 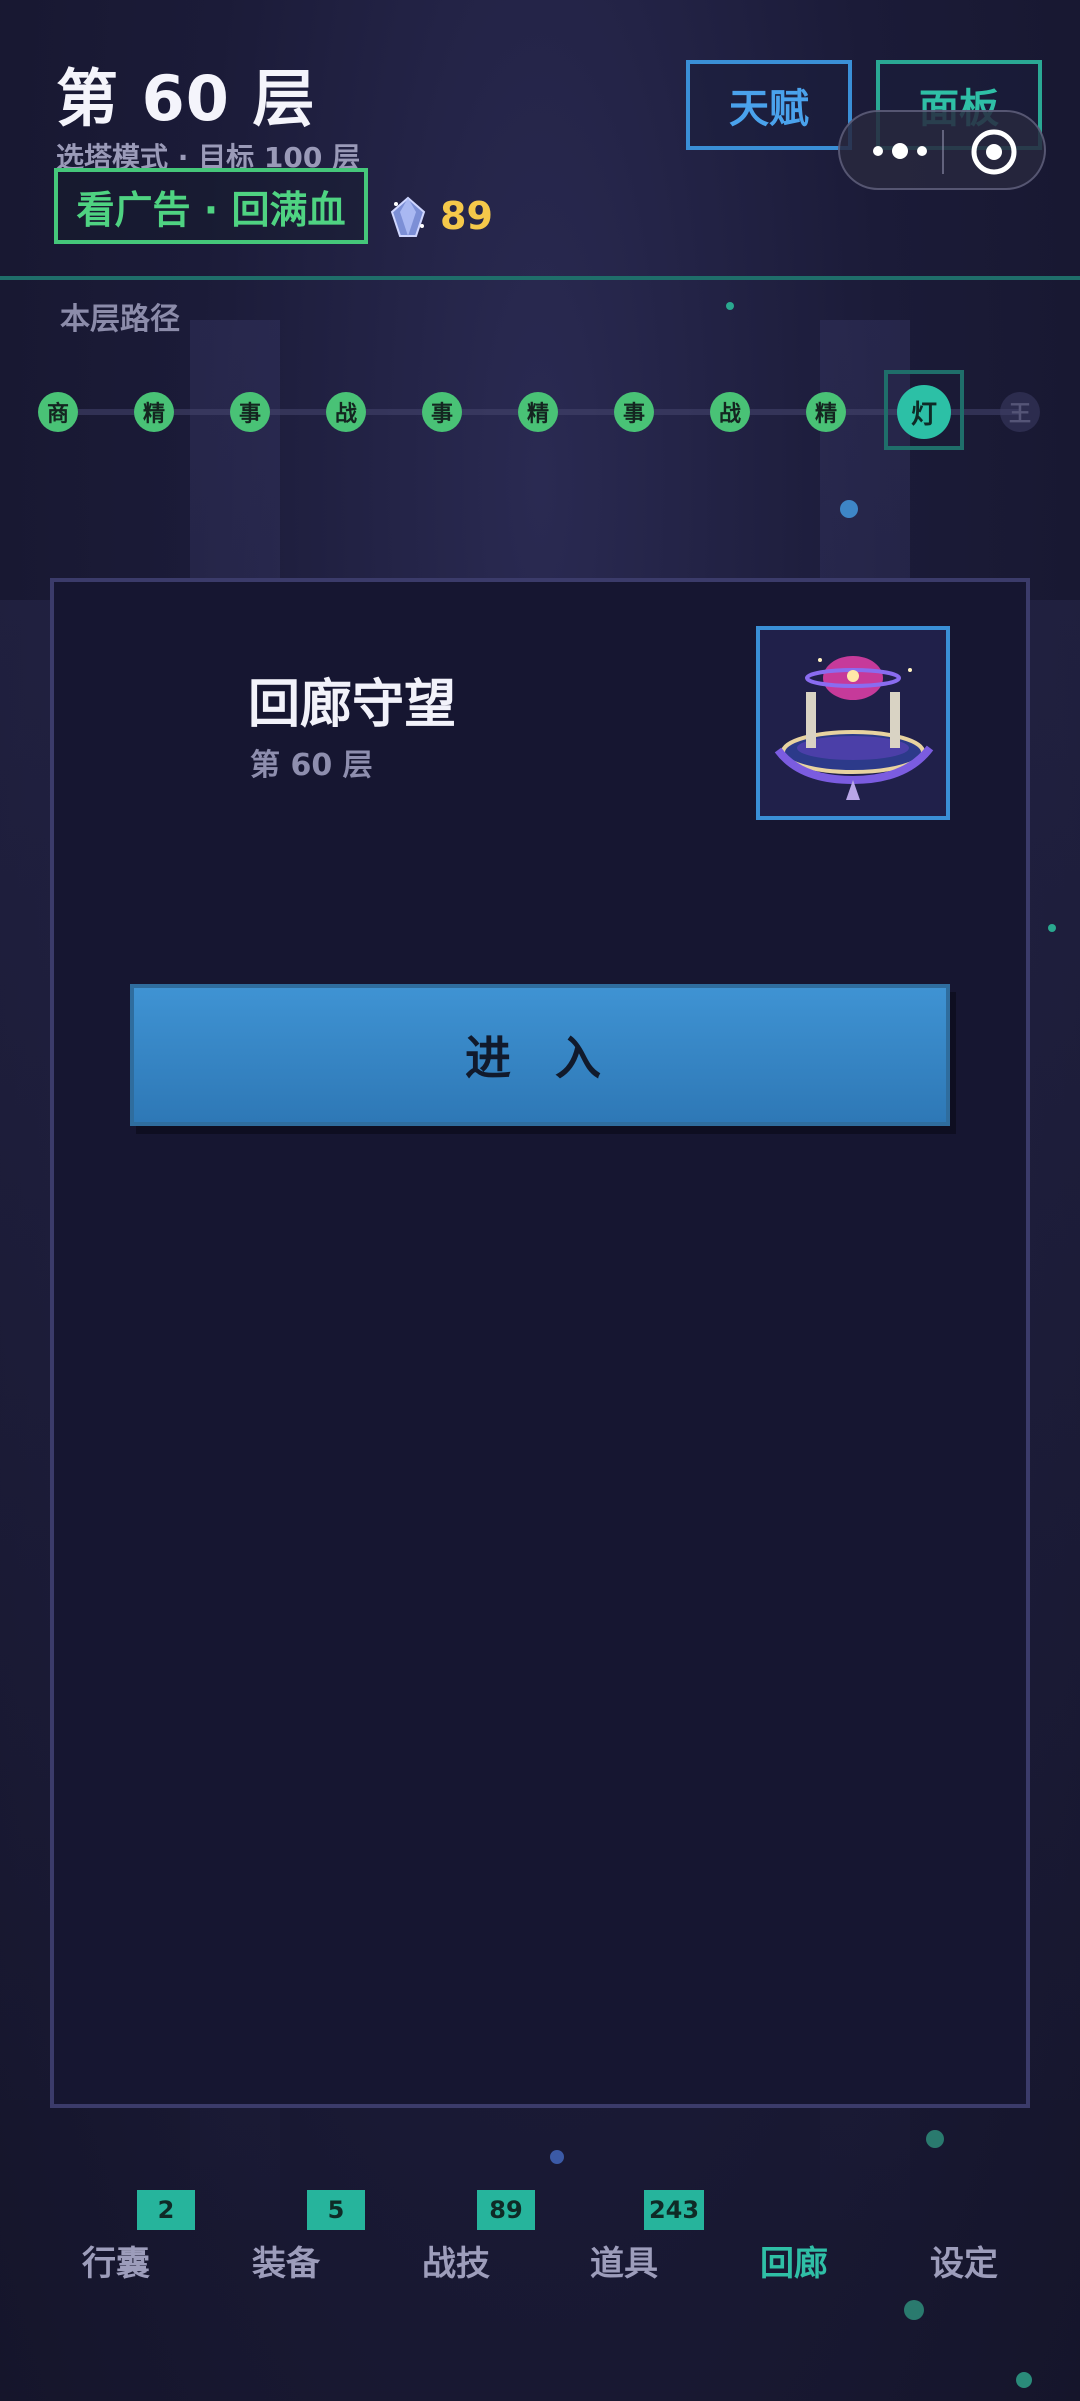 I want to click on watch-ad-heal-button: 看广告 · 回满血, so click(x=211, y=206).